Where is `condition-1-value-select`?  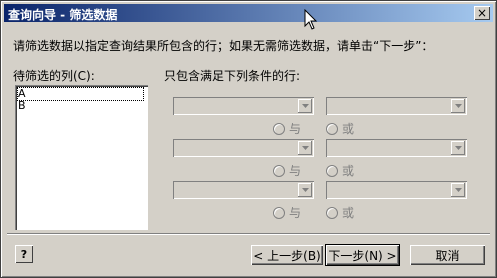
condition-1-value-select is located at coordinates (396, 106).